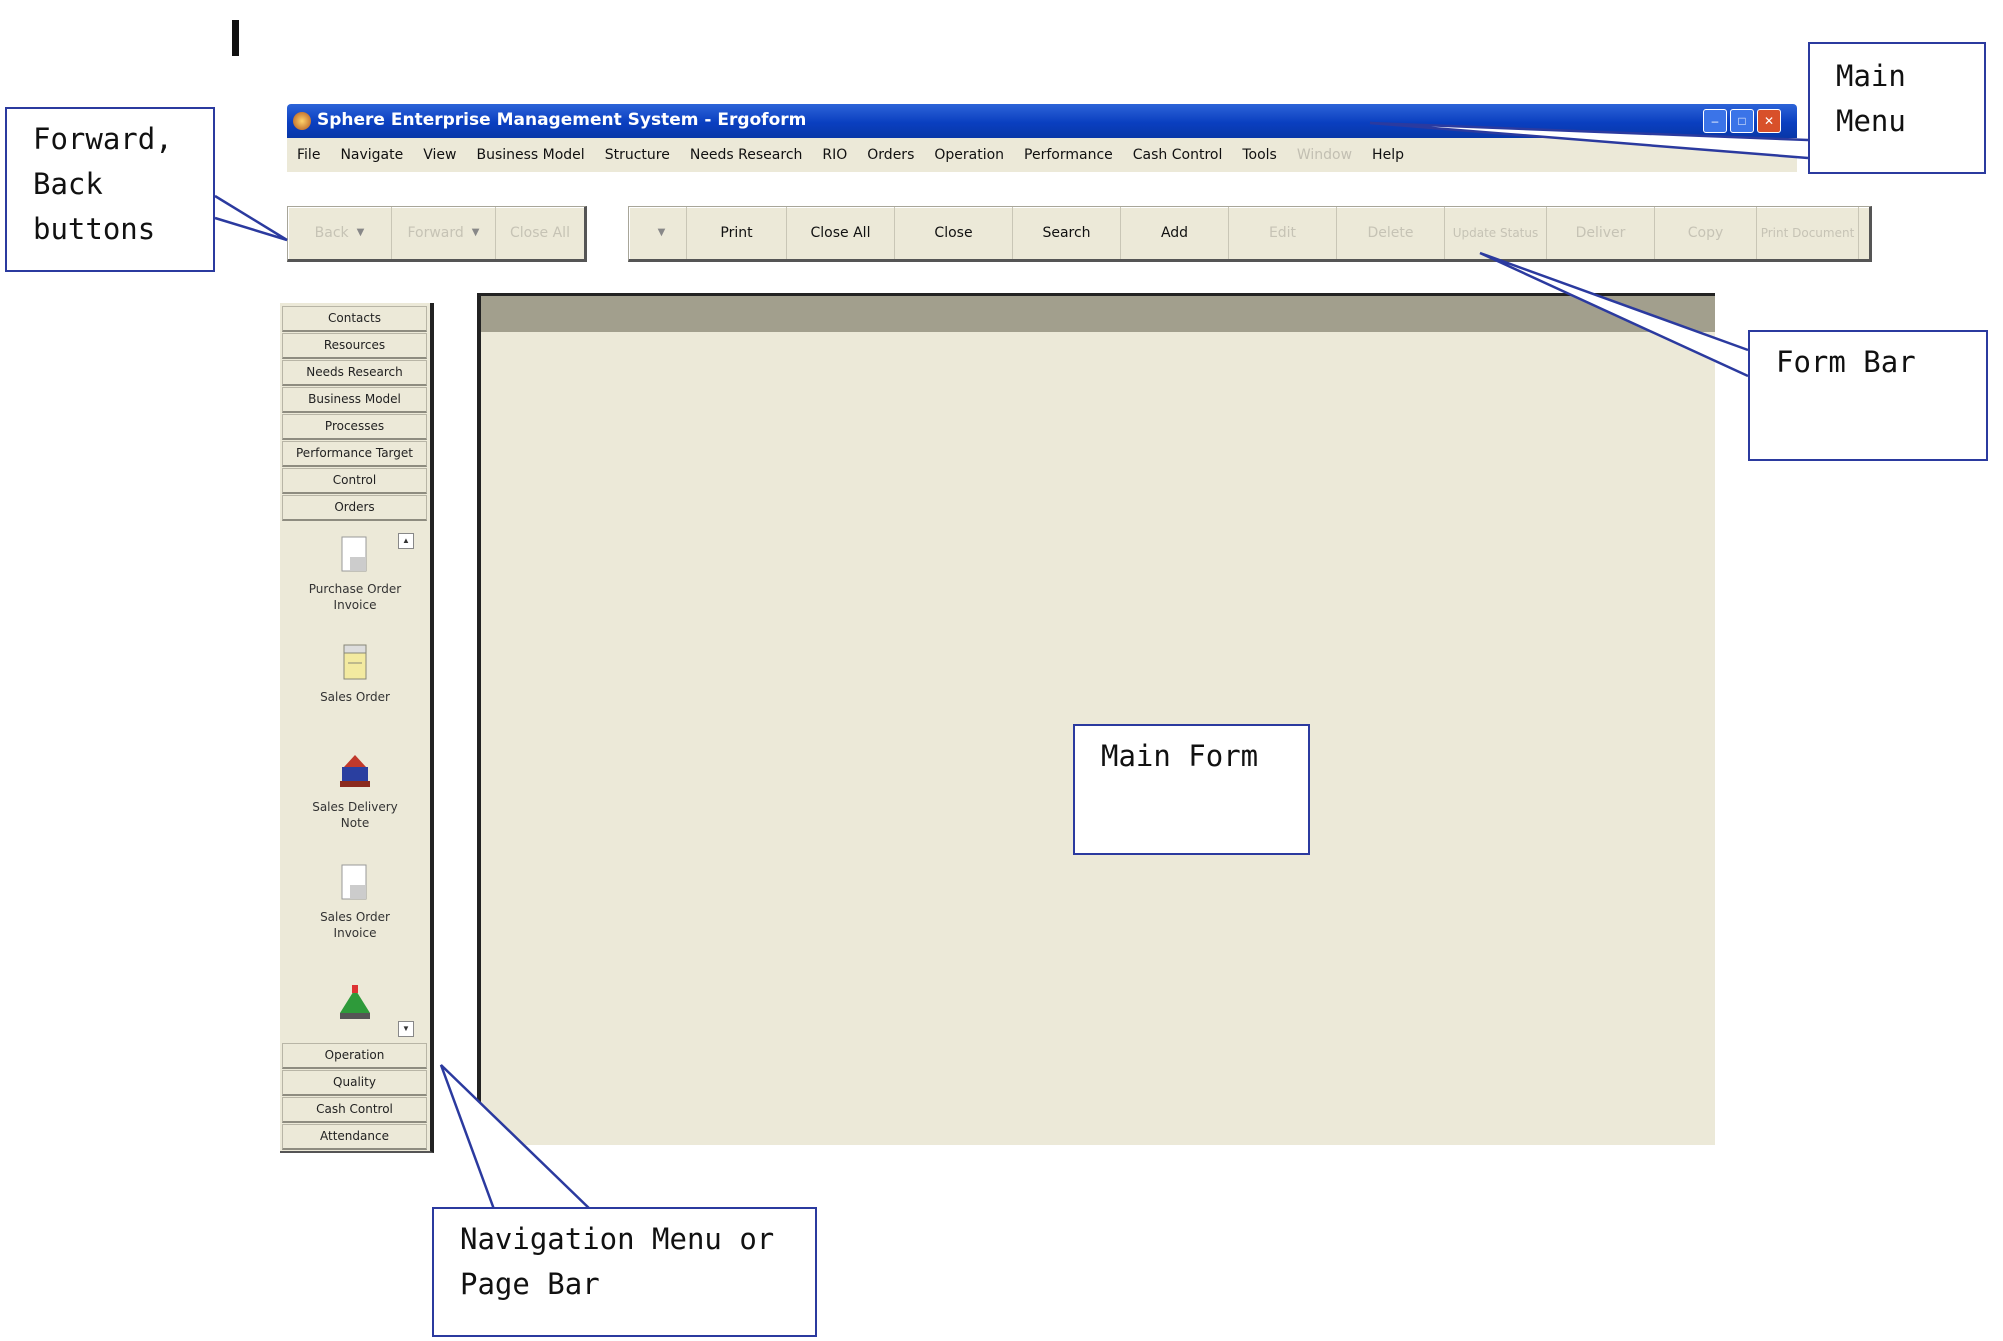 Image resolution: width=2003 pixels, height=1341 pixels. Describe the element at coordinates (68, 184) in the screenshot. I see `callout-forward-back-line2: Back` at that location.